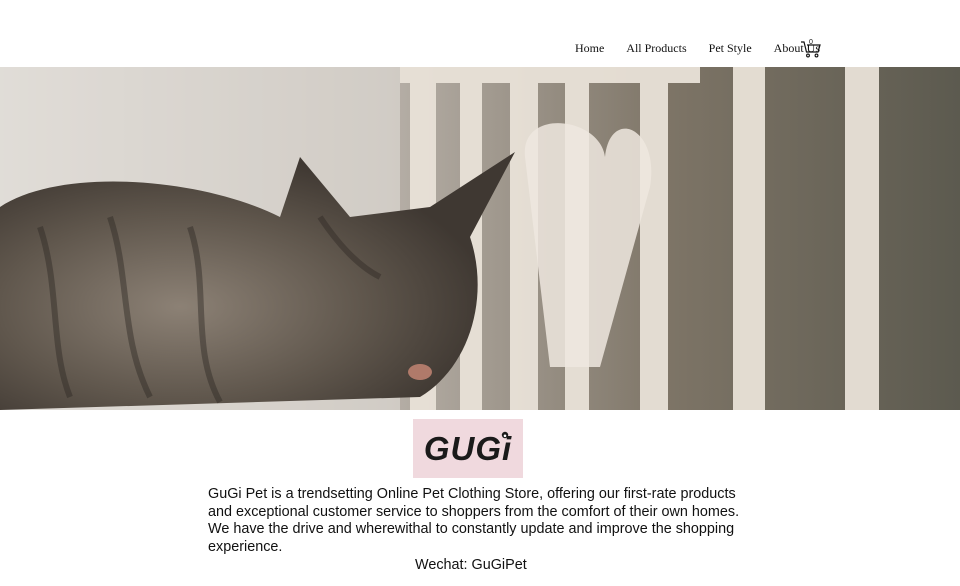 Image resolution: width=960 pixels, height=586 pixels. I want to click on paw-icon, so click(505, 435).